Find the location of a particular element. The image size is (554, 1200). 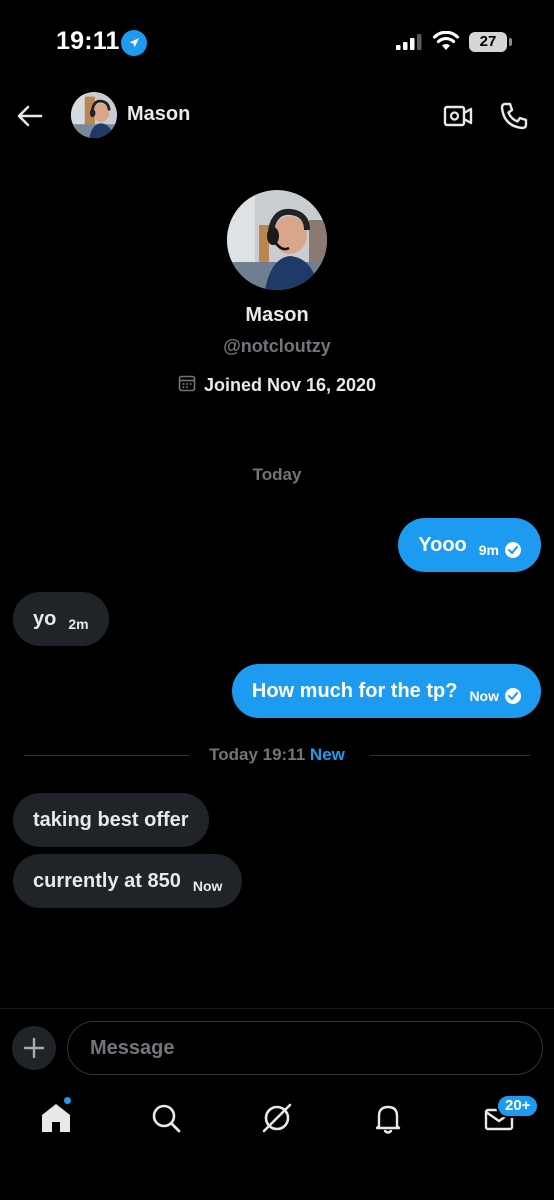

header-contact-name: Mason is located at coordinates (158, 114).